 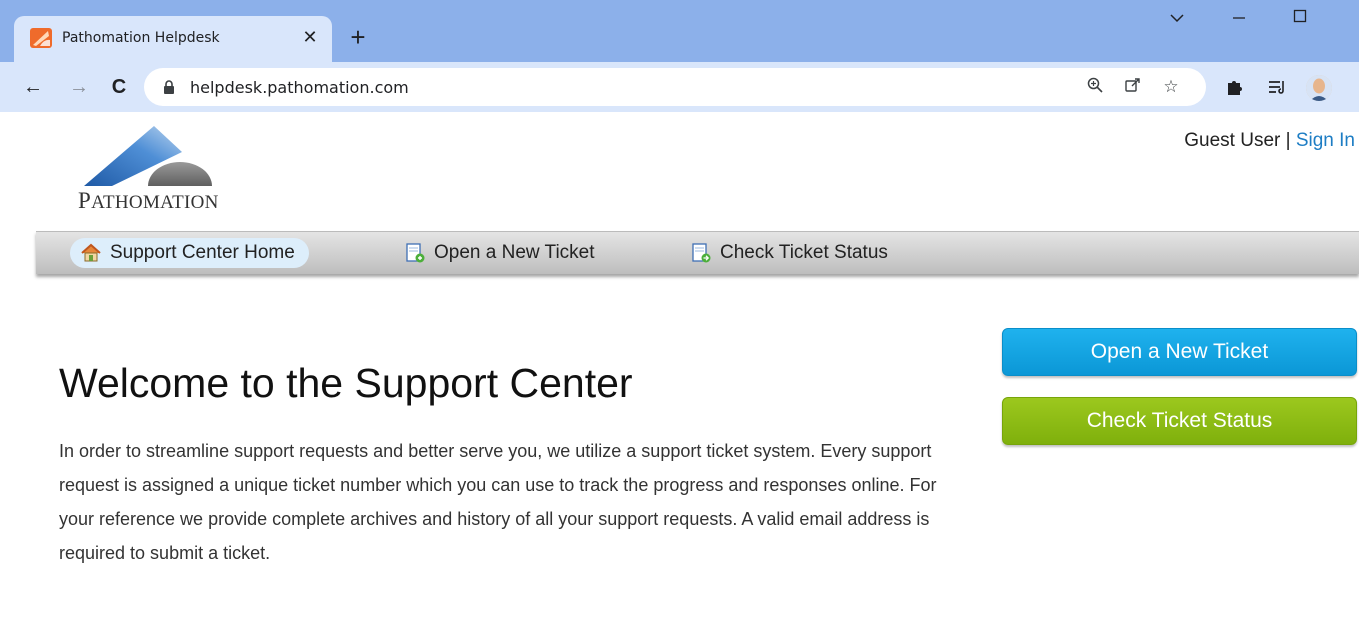 What do you see at coordinates (41, 38) in the screenshot?
I see `favicon-icon` at bounding box center [41, 38].